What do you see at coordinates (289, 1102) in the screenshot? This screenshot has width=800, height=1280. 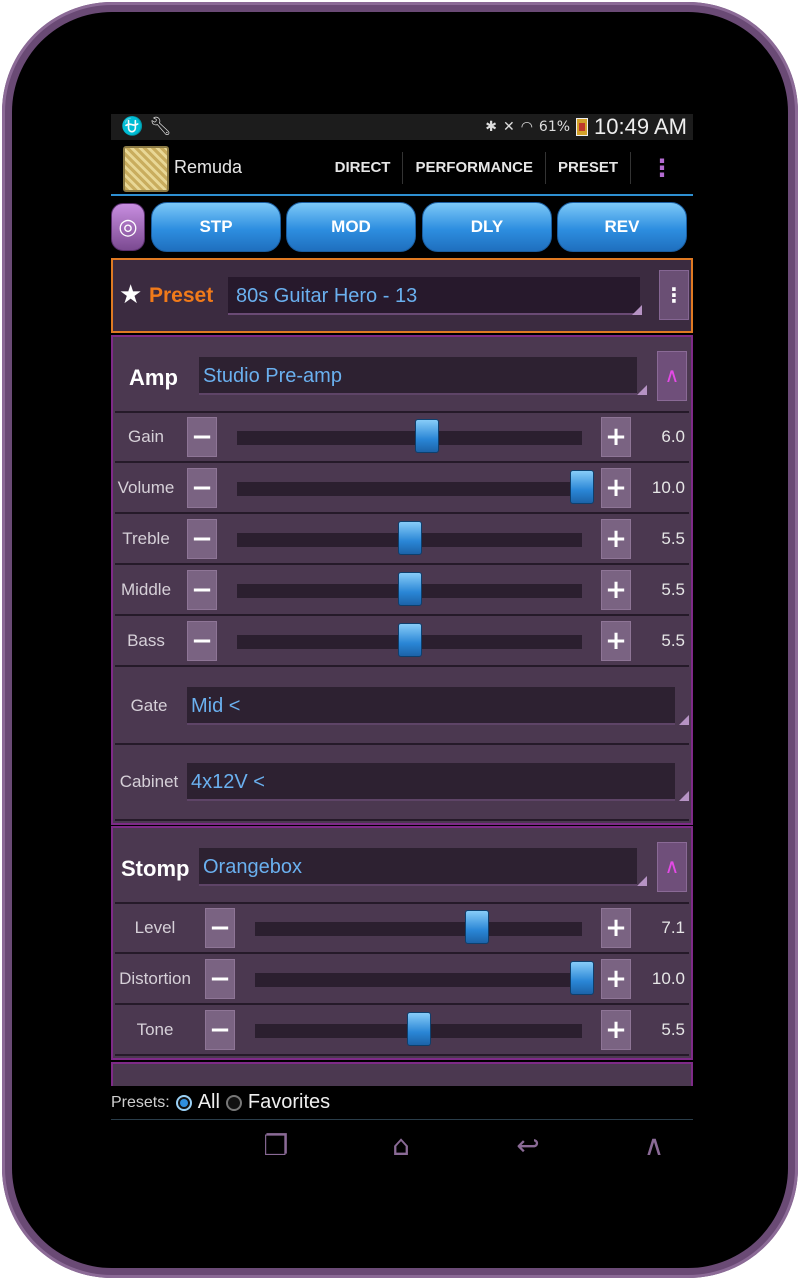 I see `radio-favorites-label: Favorites` at bounding box center [289, 1102].